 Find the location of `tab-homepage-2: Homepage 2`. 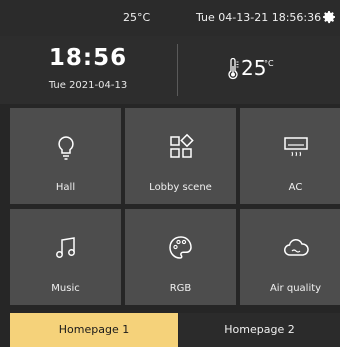

tab-homepage-2: Homepage 2 is located at coordinates (259, 330).